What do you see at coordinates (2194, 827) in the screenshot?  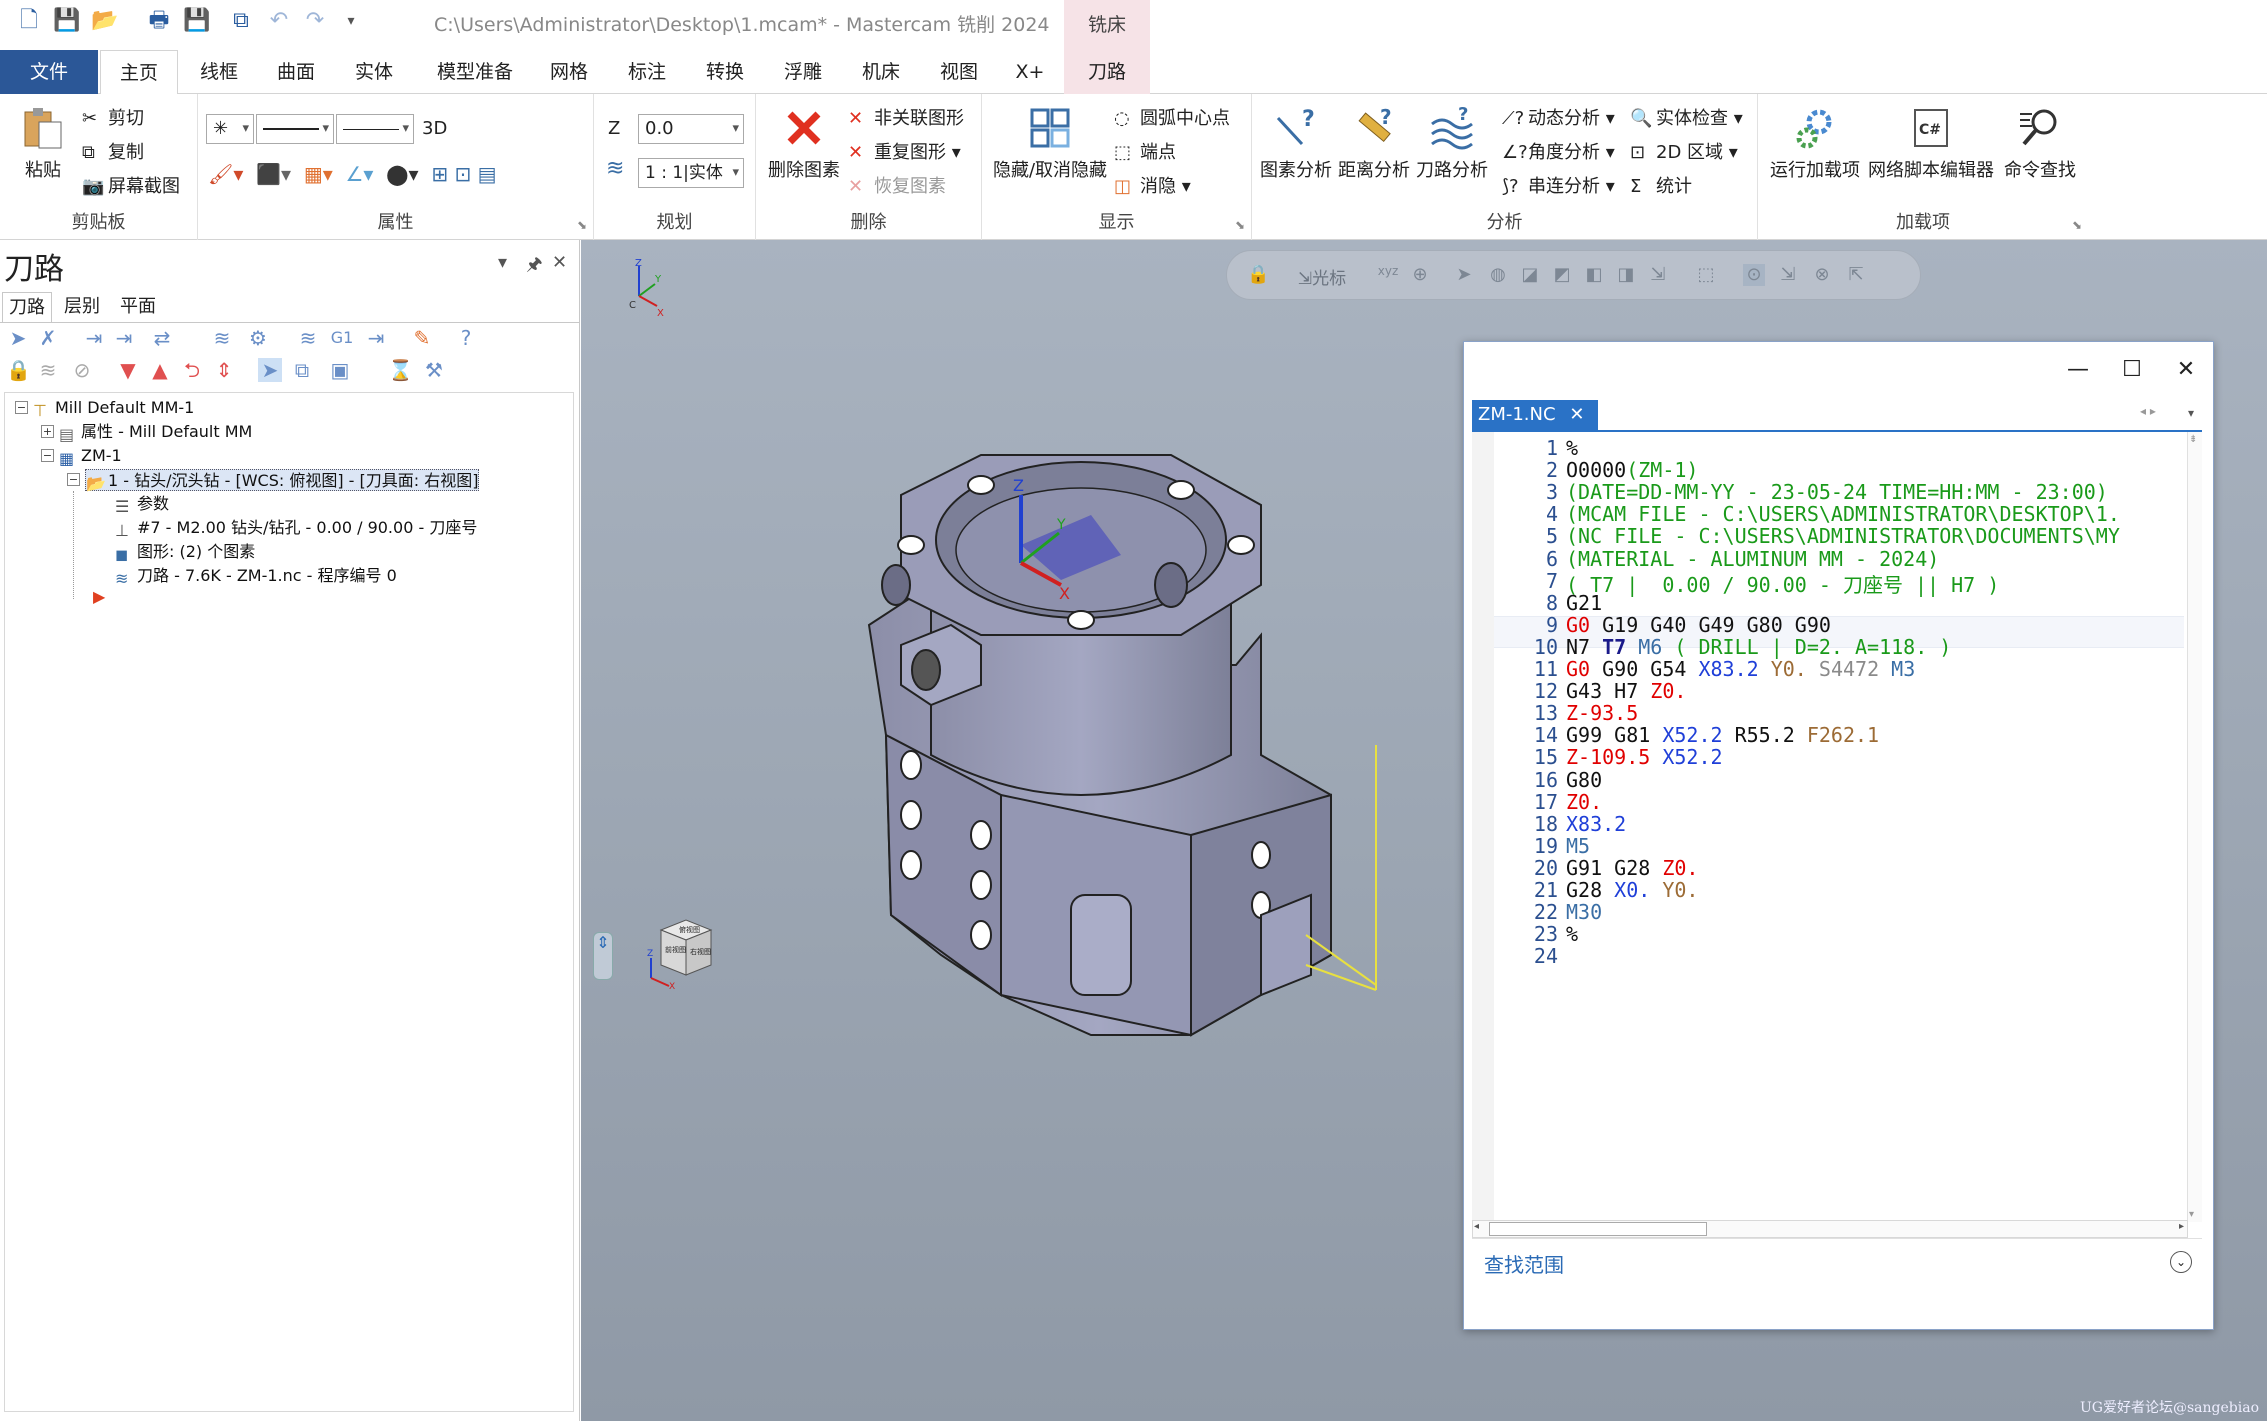 I see `vertical-scrollbar: ⇟ ▾` at bounding box center [2194, 827].